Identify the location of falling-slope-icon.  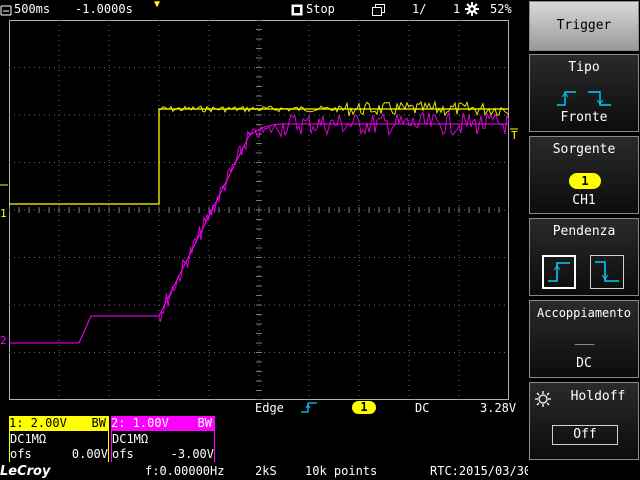
(607, 271).